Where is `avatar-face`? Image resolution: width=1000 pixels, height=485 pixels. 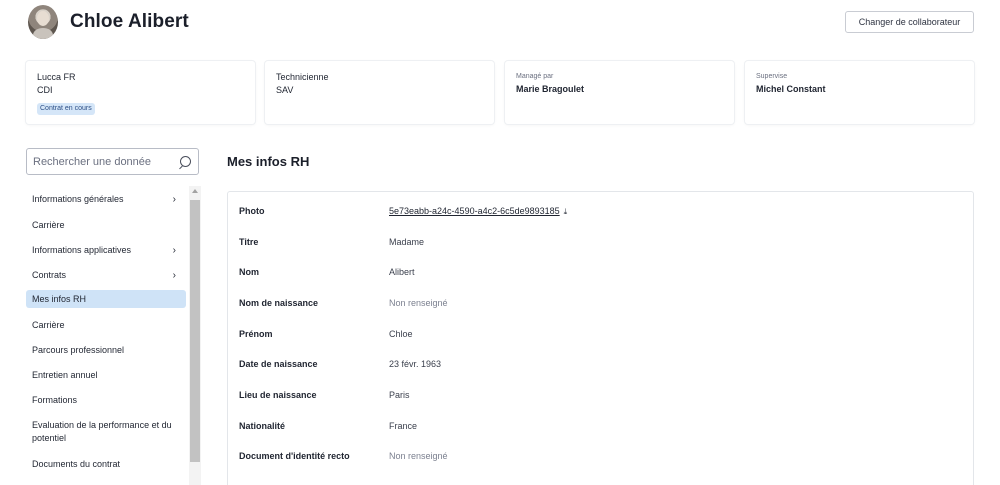 avatar-face is located at coordinates (43, 18).